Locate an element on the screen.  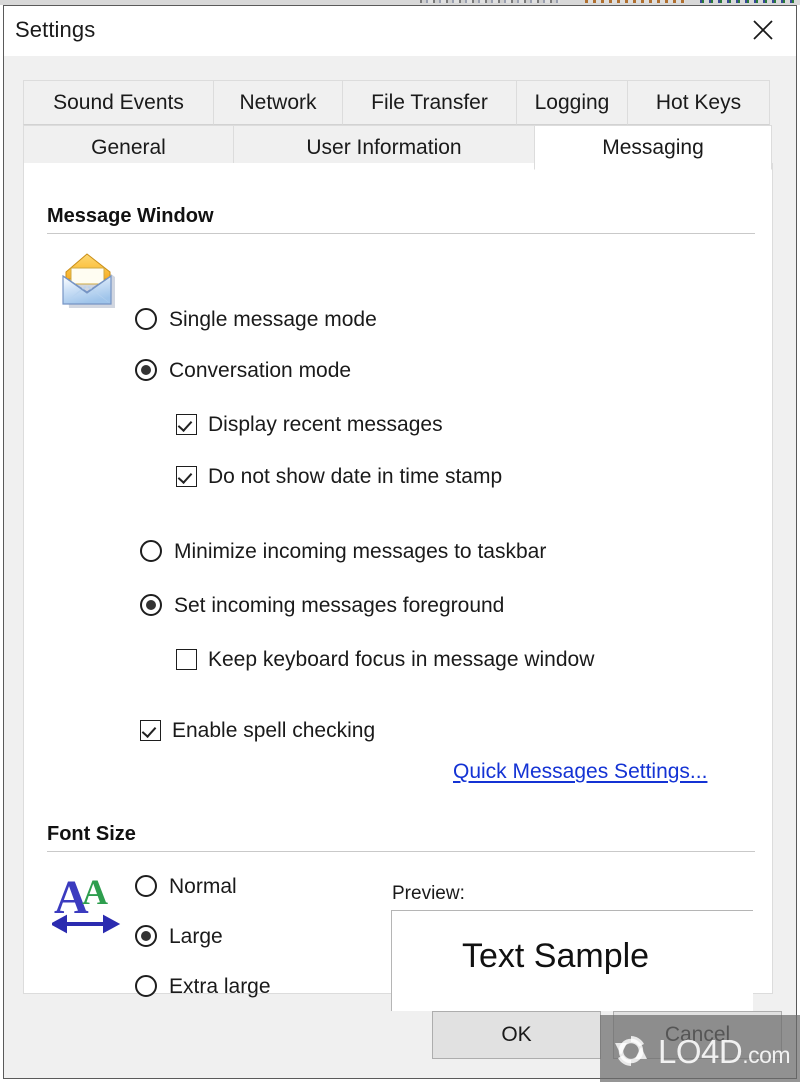
preview-text: Text Sample is located at coordinates (556, 956).